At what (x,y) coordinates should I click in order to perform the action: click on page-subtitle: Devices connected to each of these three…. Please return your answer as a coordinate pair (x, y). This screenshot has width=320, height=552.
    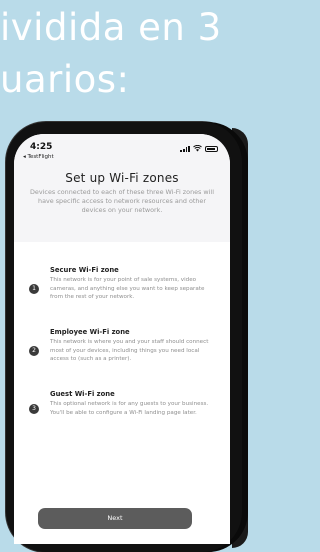
    Looking at the image, I should click on (122, 201).